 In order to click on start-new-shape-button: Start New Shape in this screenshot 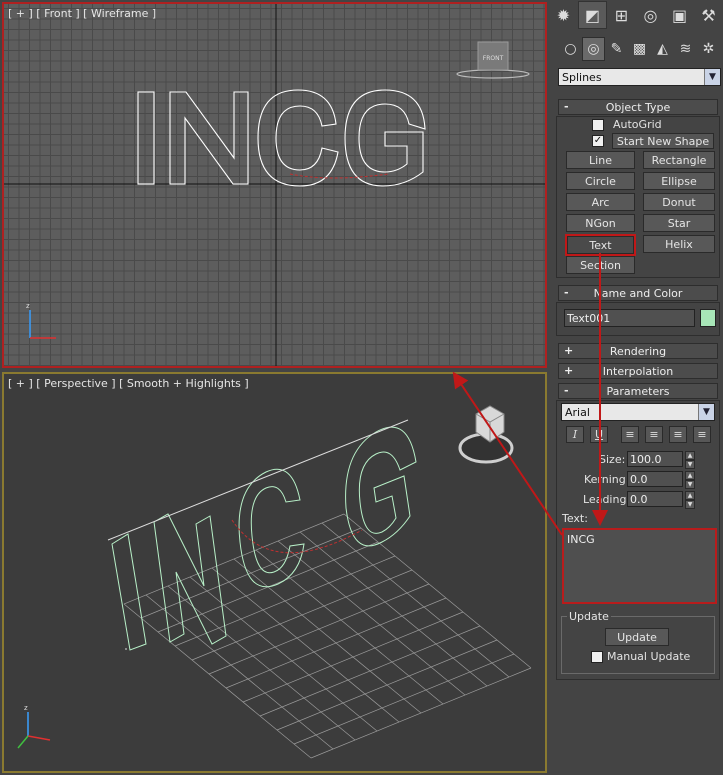, I will do `click(663, 141)`.